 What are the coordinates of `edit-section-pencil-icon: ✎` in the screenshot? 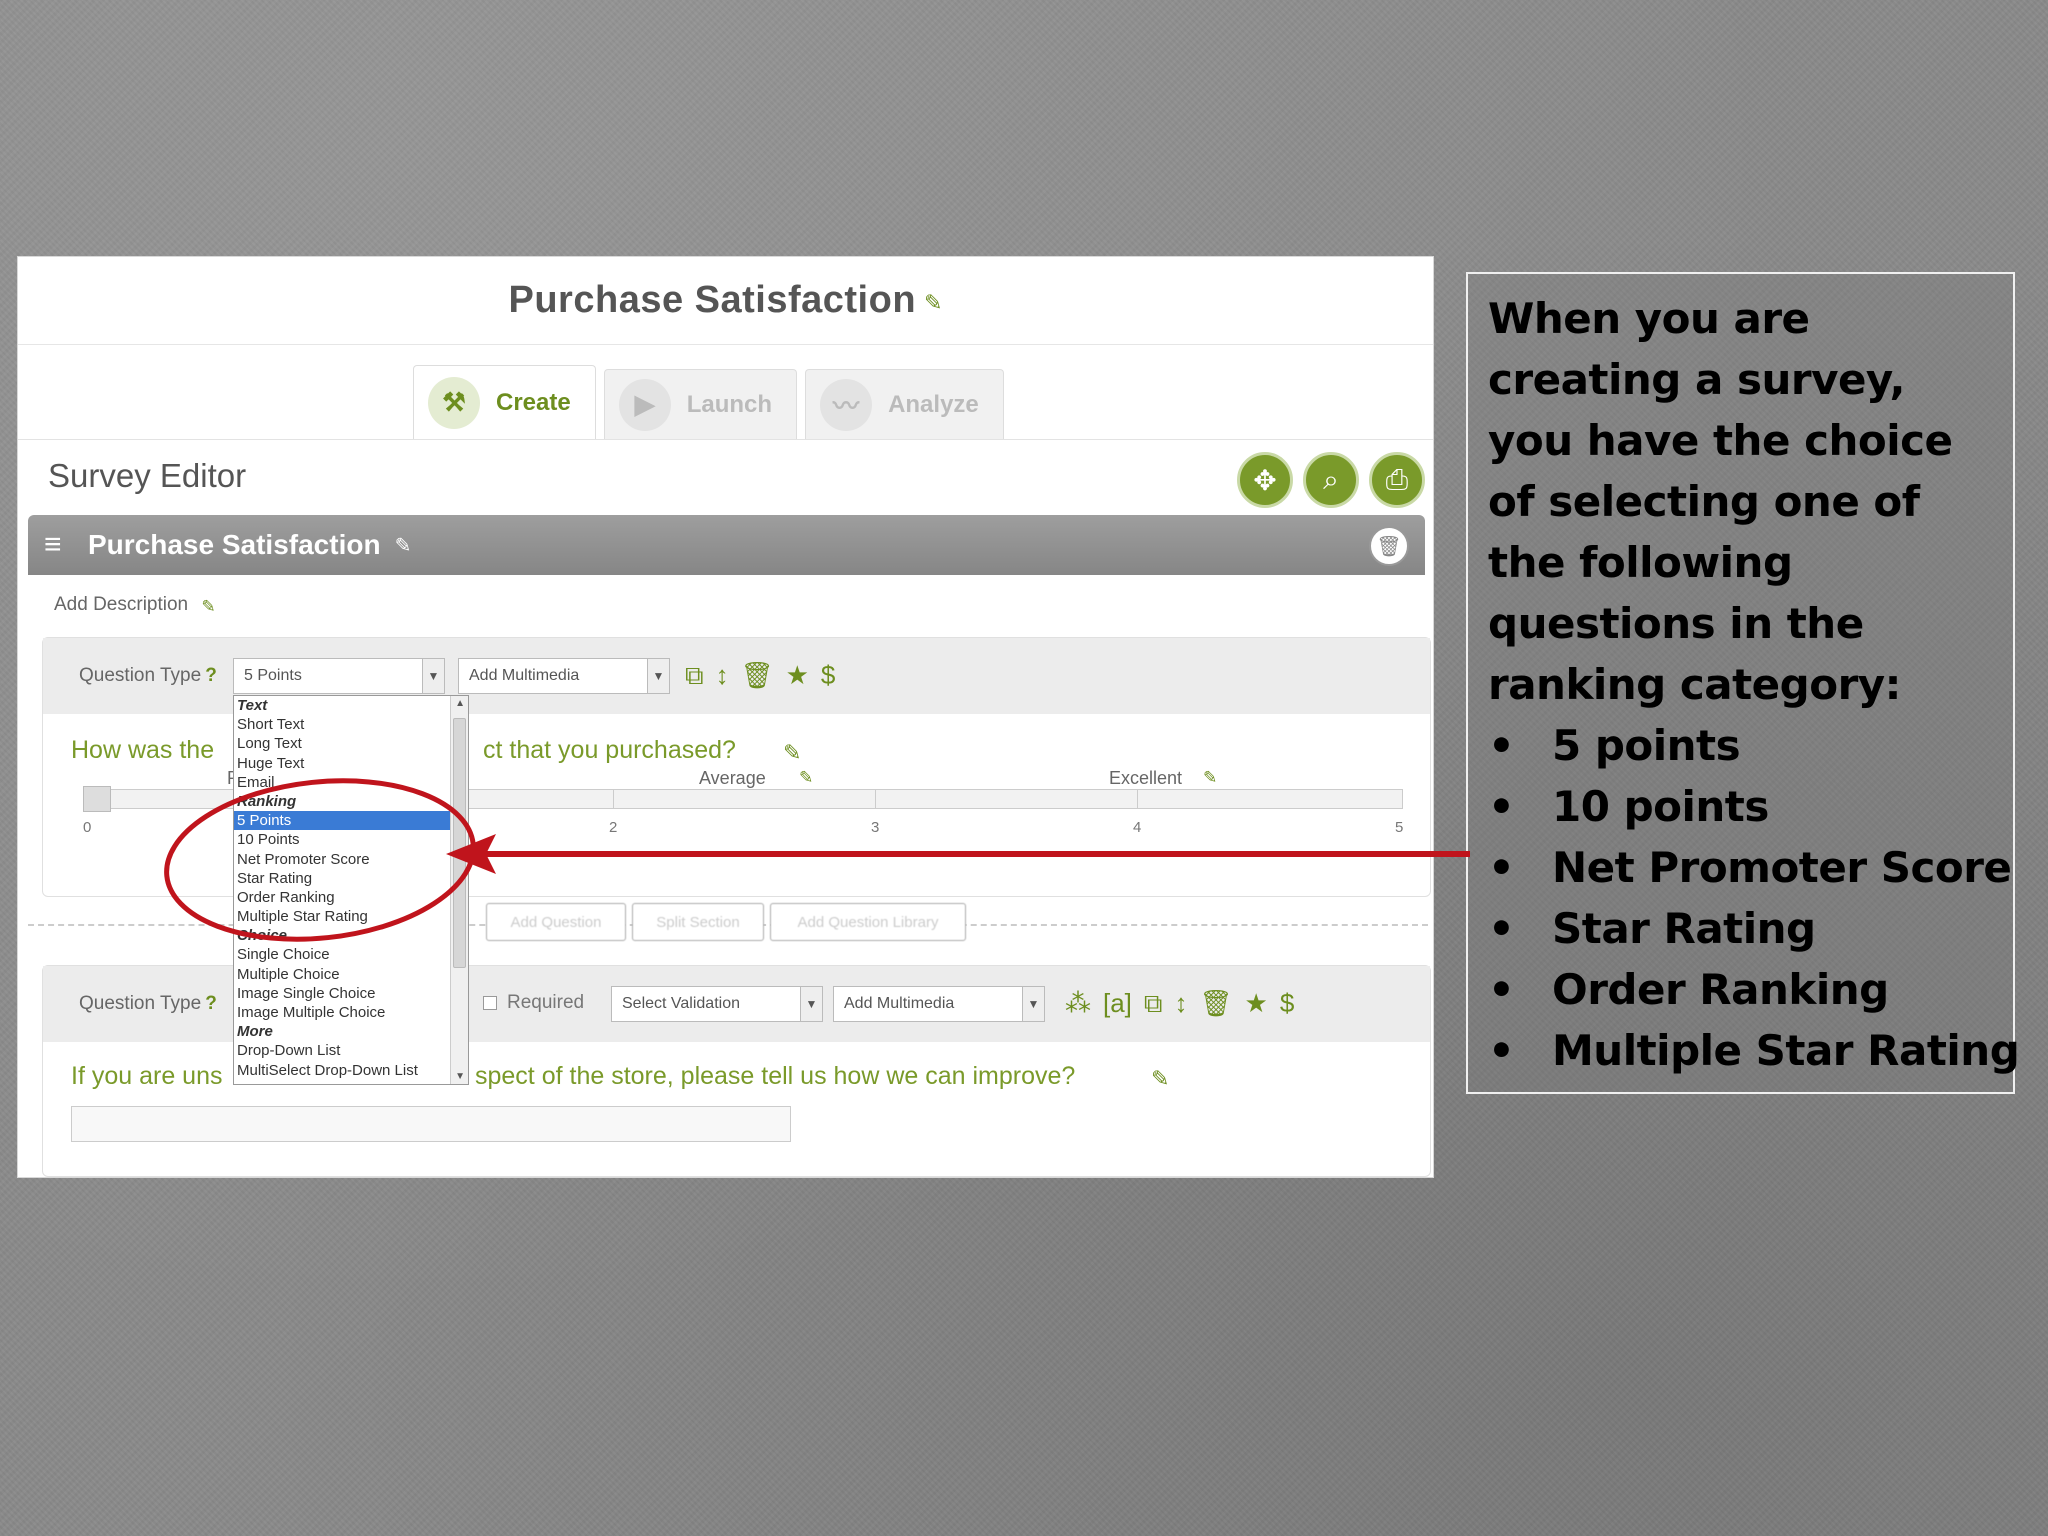 It's located at (403, 545).